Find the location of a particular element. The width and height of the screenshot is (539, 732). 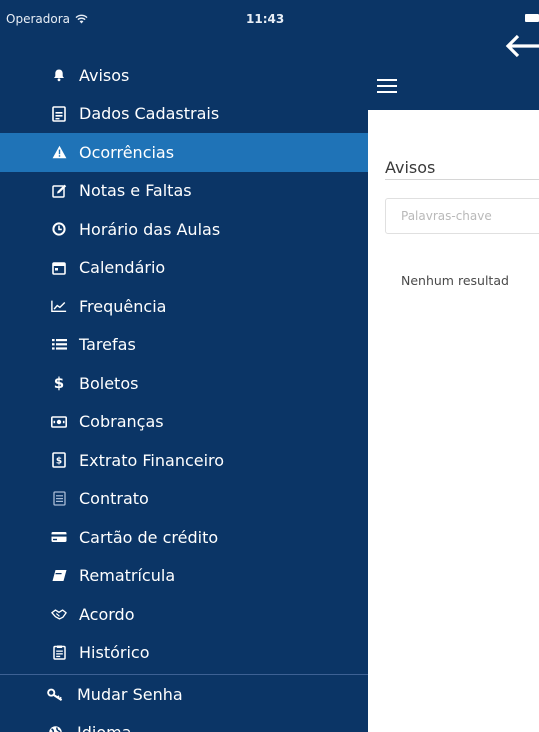

dollar-icon: $ is located at coordinates (59, 383).